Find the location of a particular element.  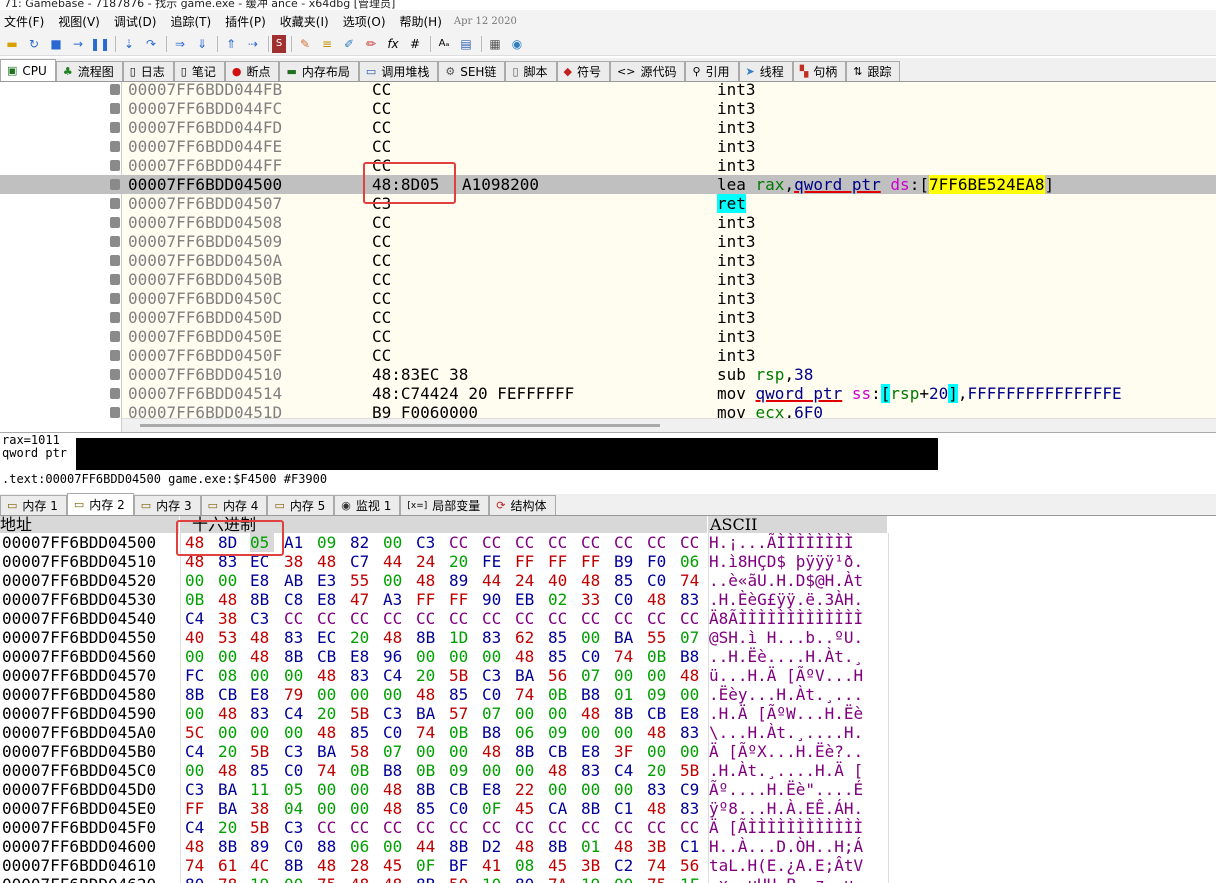

menu-help: 帮助(H) is located at coordinates (421, 21).